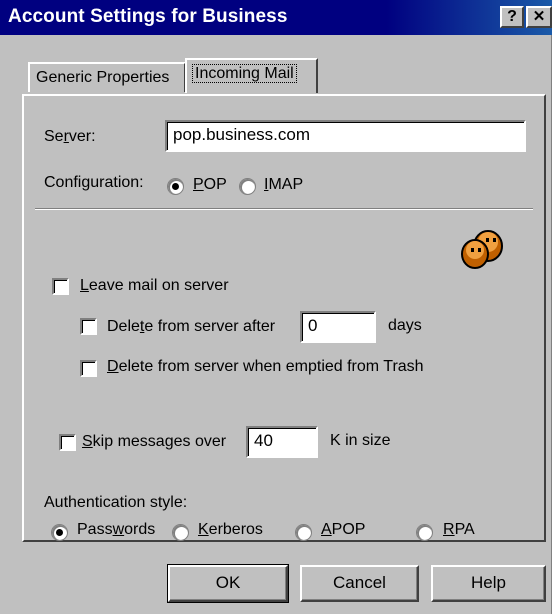 The width and height of the screenshot is (555, 614). I want to click on ok-button: OK, so click(228, 583).